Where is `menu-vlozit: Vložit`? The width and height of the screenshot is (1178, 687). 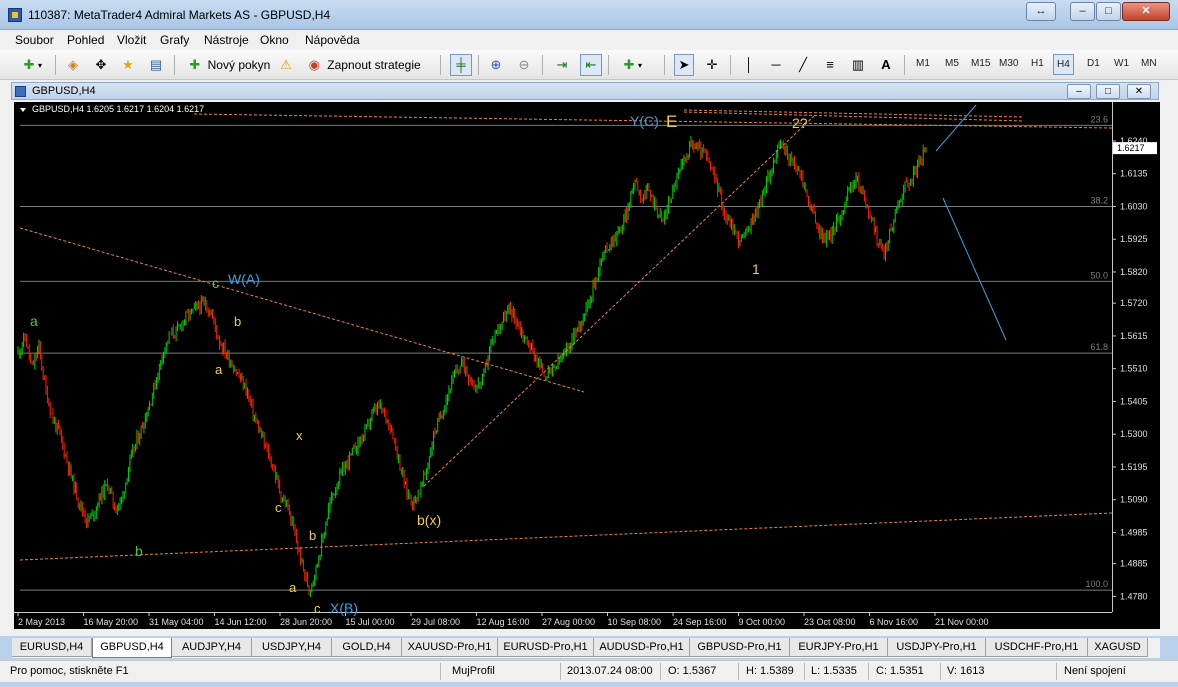
menu-vlozit: Vložit is located at coordinates (131, 40).